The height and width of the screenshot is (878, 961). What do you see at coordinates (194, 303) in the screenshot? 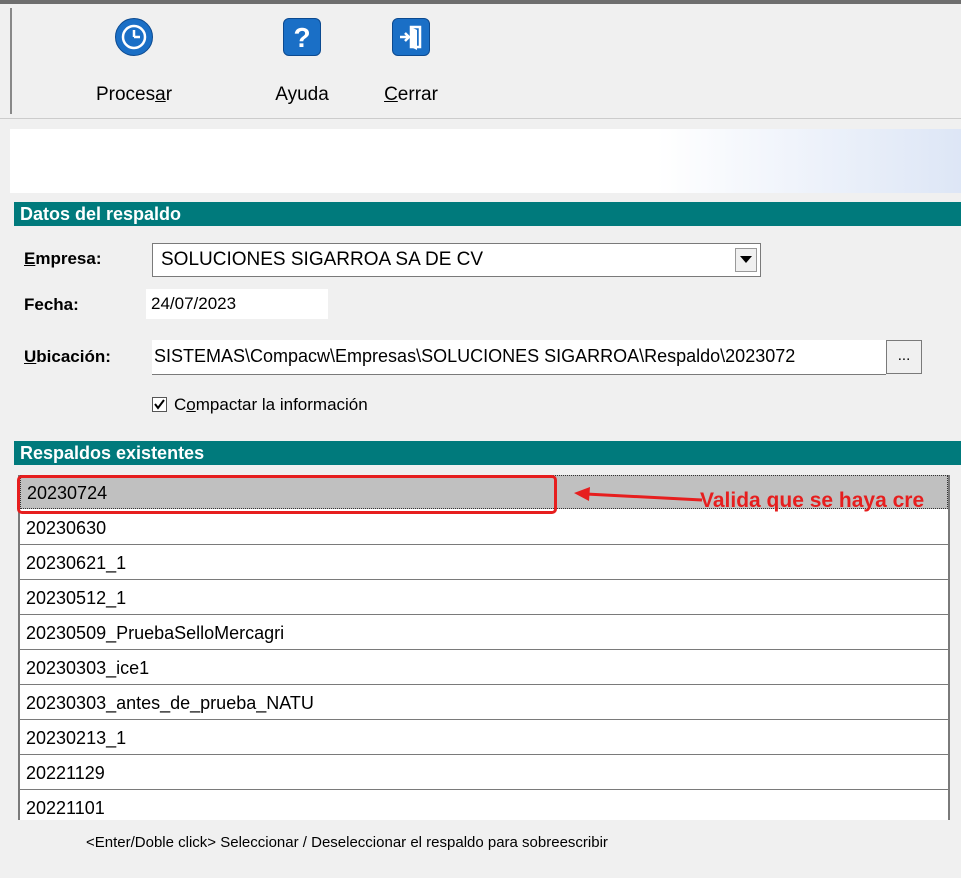
I see `fecha-value: 24/07/2023` at bounding box center [194, 303].